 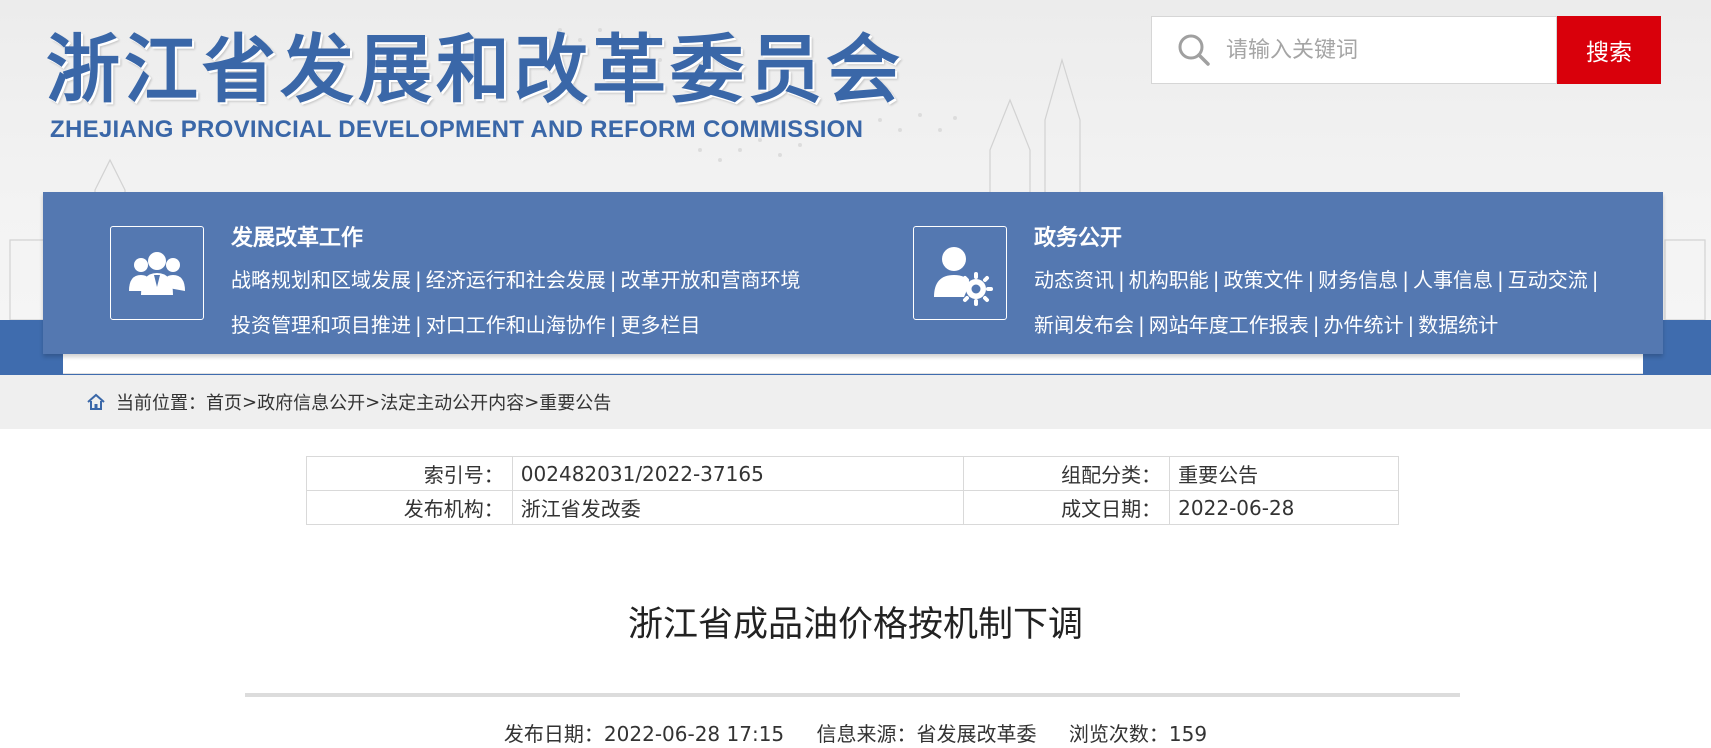 What do you see at coordinates (1169, 280) in the screenshot?
I see `nav-link-institution-functions: 机构职能` at bounding box center [1169, 280].